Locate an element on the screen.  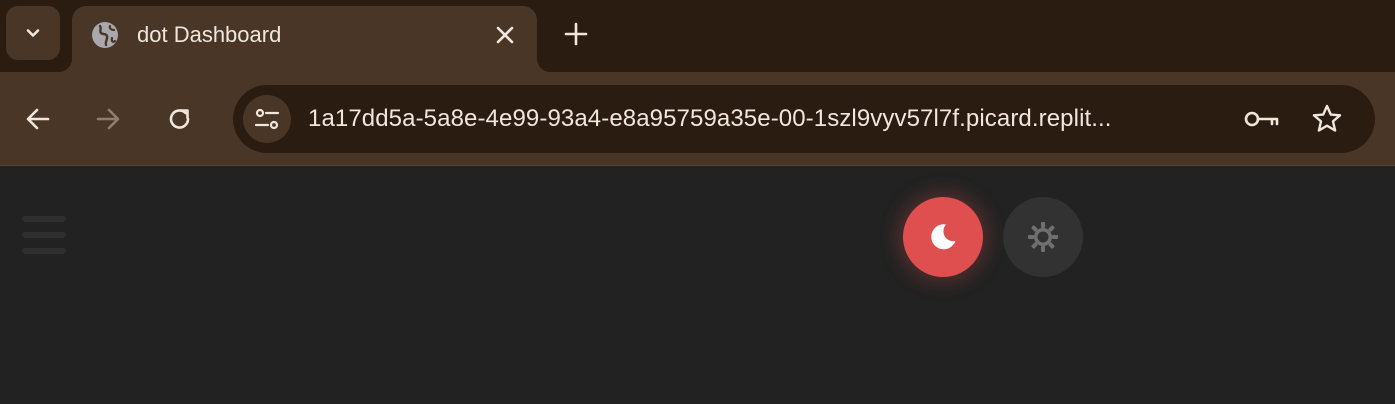
plus-icon is located at coordinates (576, 34).